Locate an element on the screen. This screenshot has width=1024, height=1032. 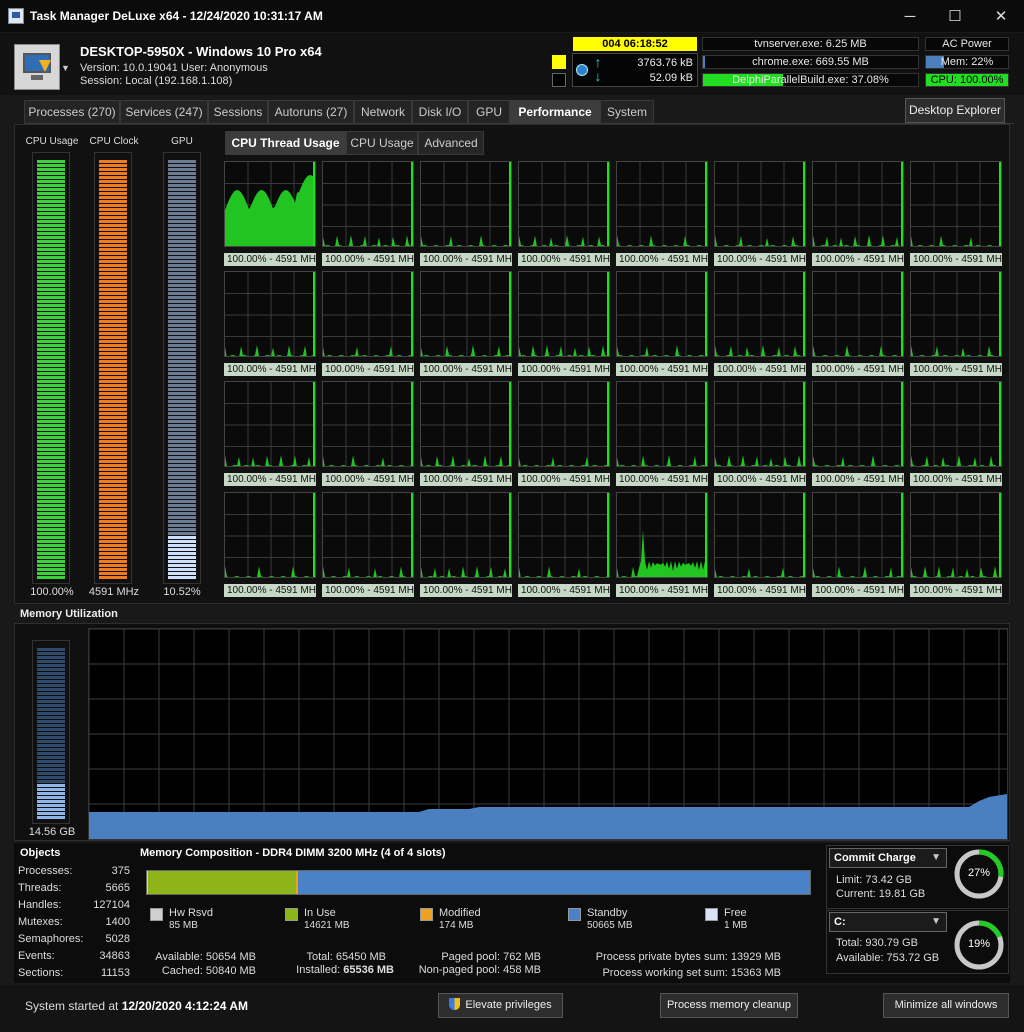
tab-system: System is located at coordinates (627, 112).